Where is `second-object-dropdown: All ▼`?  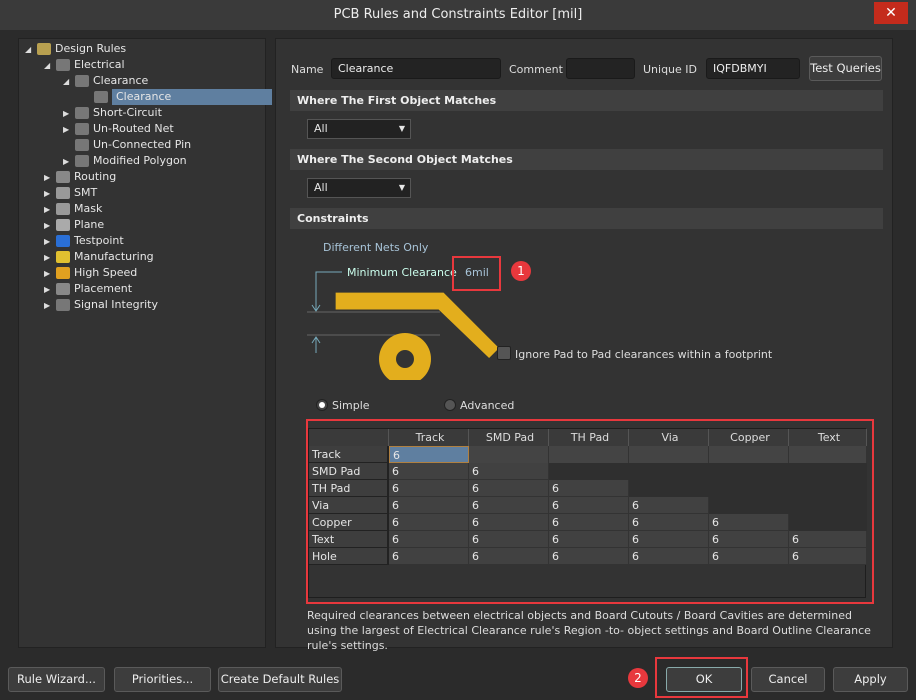 second-object-dropdown: All ▼ is located at coordinates (359, 188).